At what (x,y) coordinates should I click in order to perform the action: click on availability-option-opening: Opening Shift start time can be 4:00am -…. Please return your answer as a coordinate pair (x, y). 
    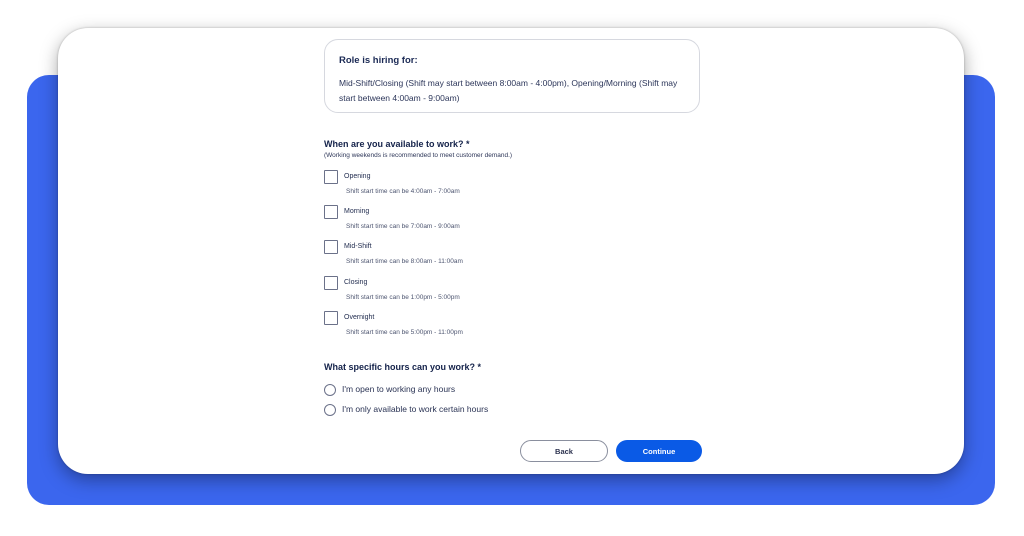
    Looking at the image, I should click on (474, 186).